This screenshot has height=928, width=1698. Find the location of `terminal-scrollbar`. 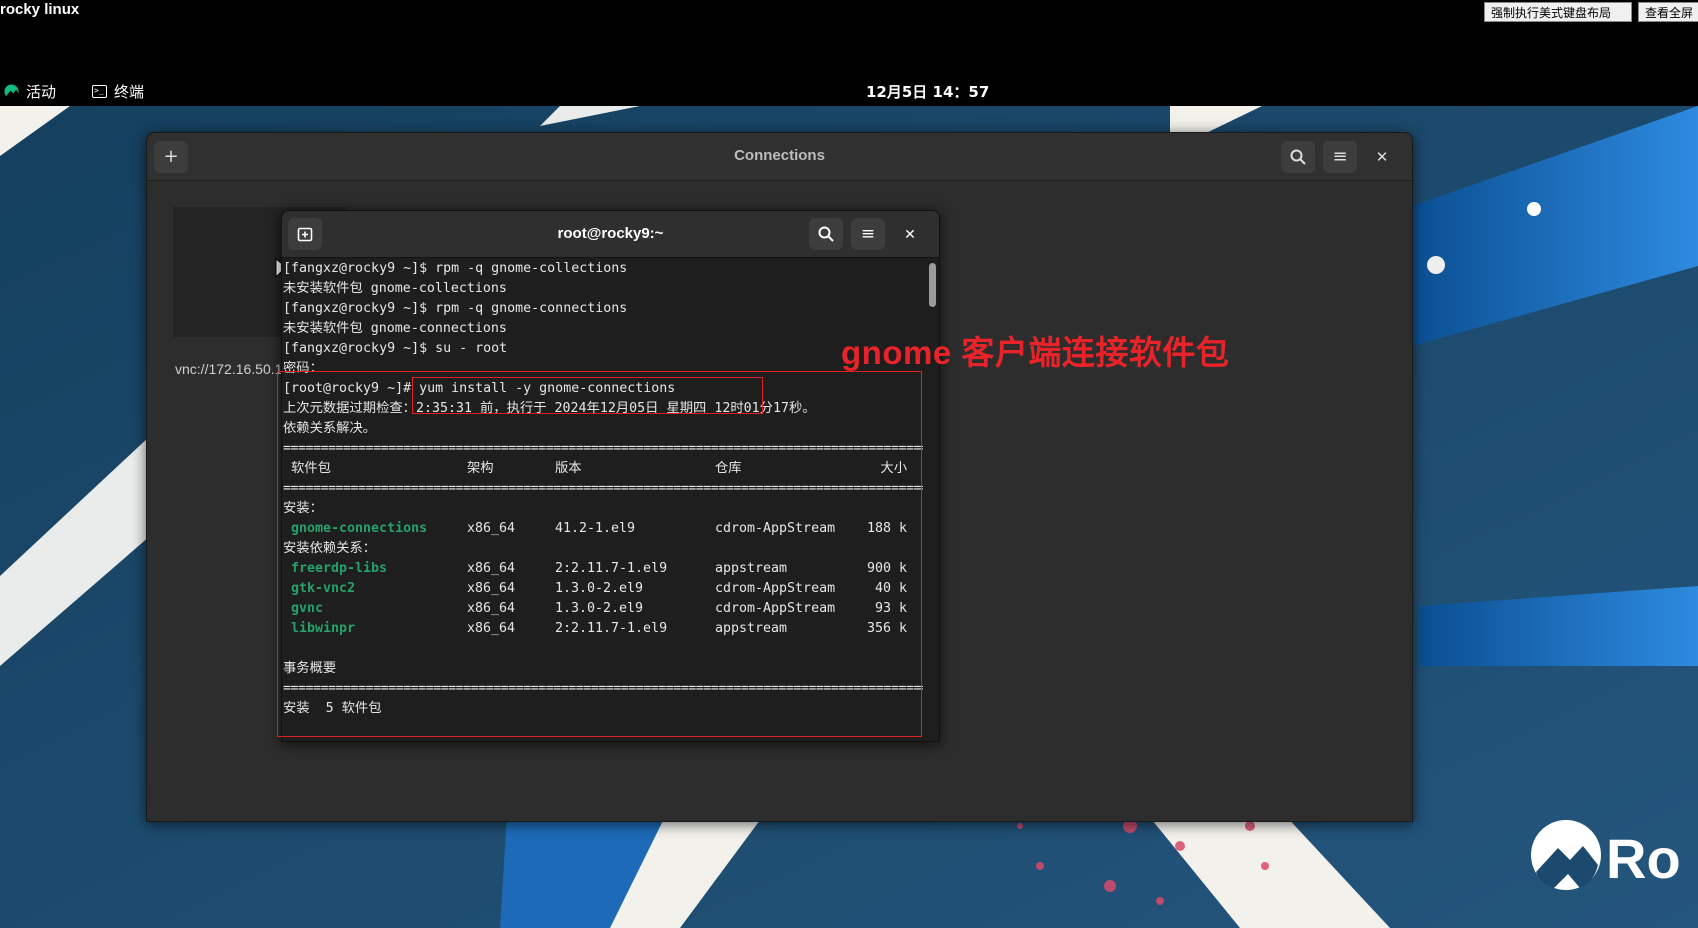

terminal-scrollbar is located at coordinates (932, 285).